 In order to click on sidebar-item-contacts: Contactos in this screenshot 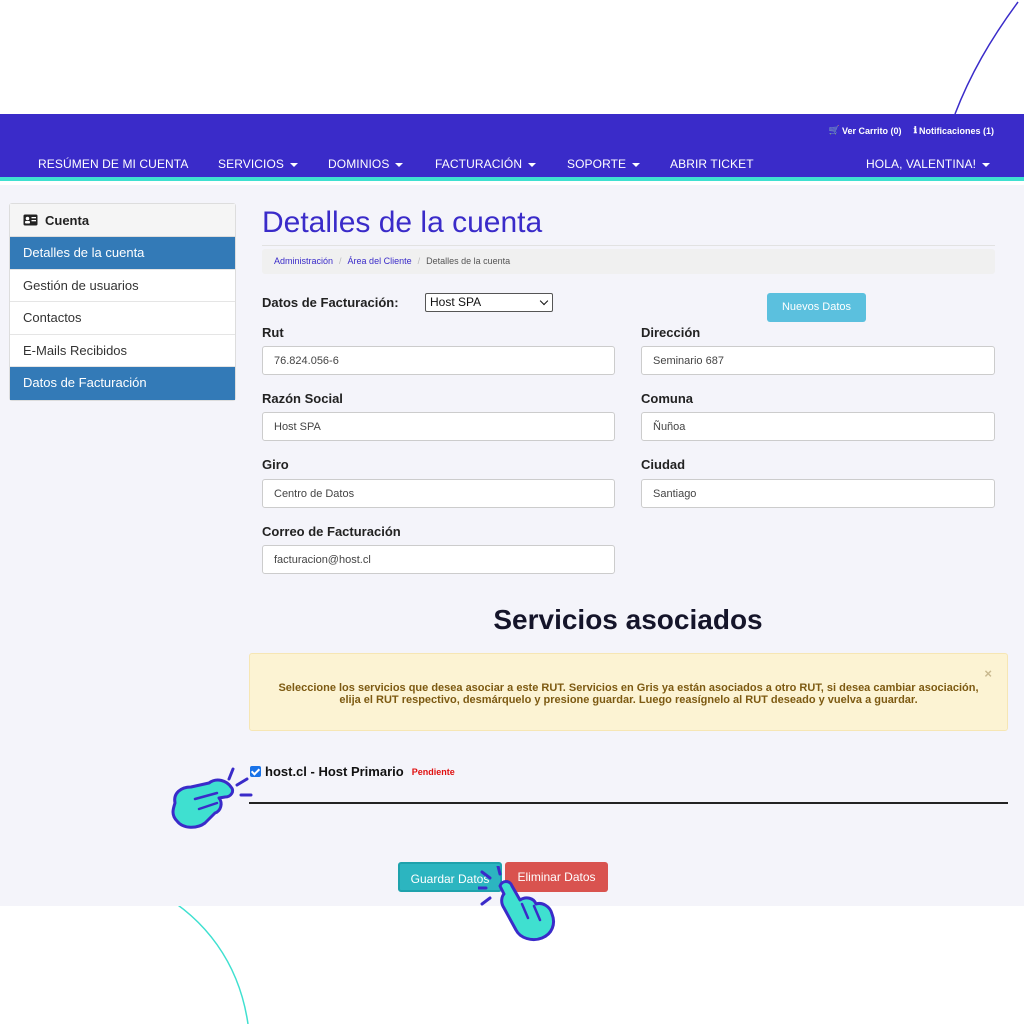, I will do `click(122, 318)`.